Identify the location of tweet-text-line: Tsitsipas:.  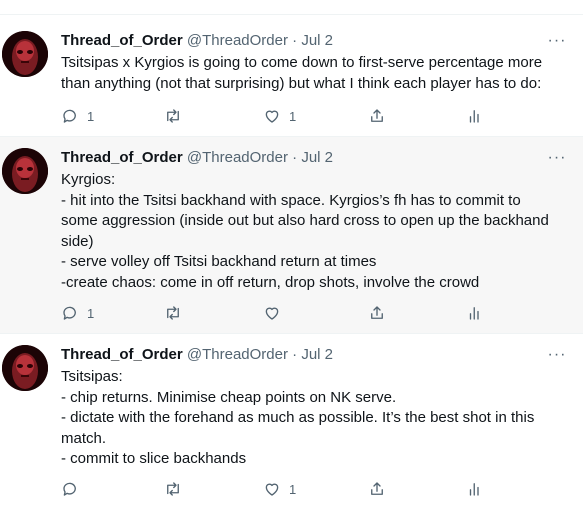
(92, 376).